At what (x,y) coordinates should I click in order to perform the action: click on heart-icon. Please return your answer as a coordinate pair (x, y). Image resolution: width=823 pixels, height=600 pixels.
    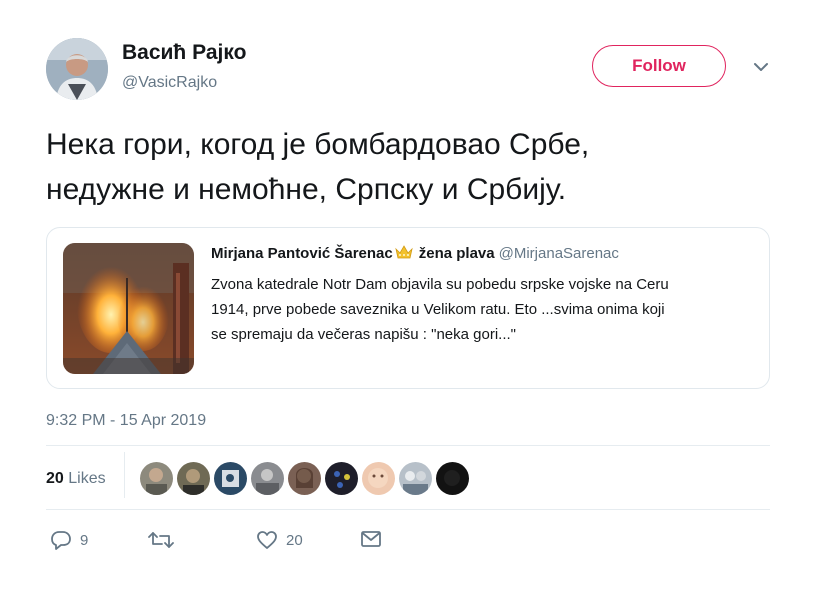
    Looking at the image, I should click on (267, 540).